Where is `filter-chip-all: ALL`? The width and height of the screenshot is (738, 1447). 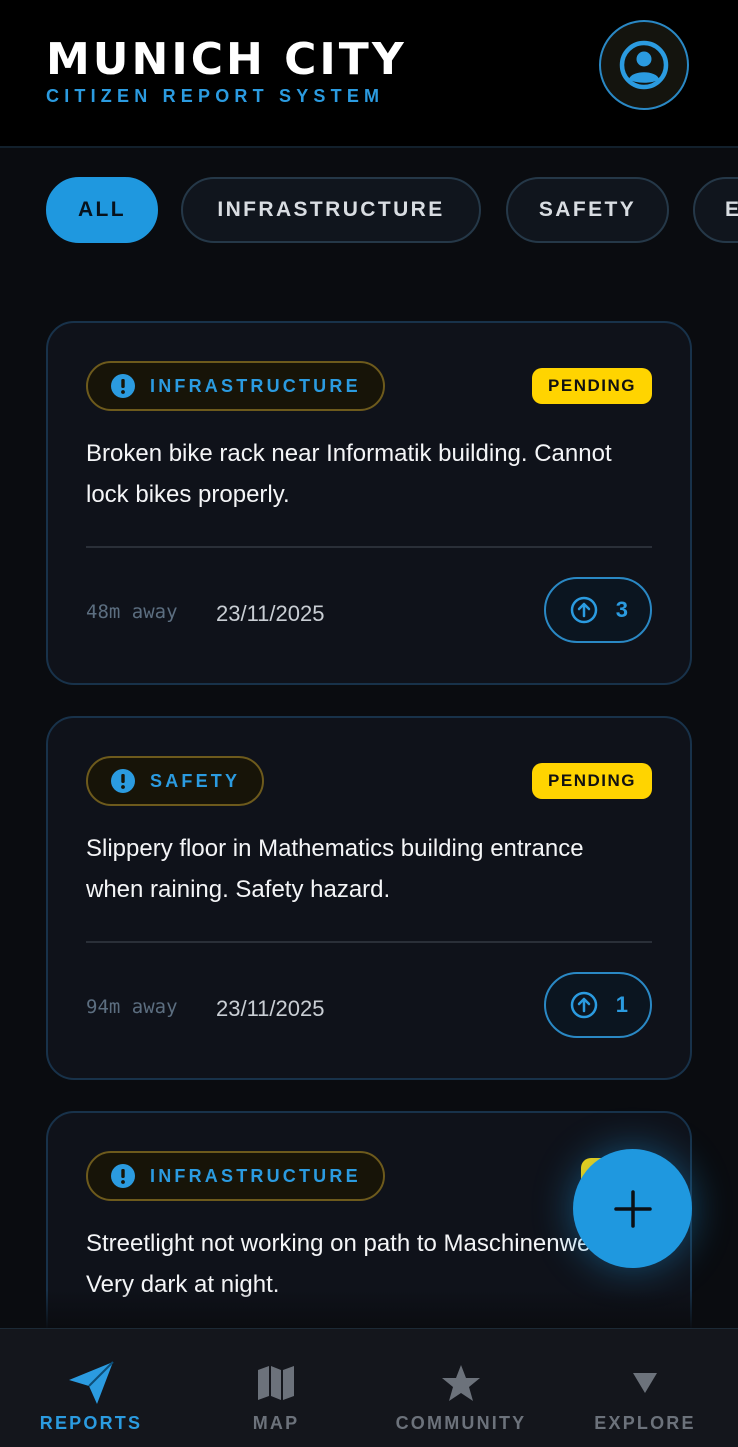
filter-chip-all: ALL is located at coordinates (102, 210).